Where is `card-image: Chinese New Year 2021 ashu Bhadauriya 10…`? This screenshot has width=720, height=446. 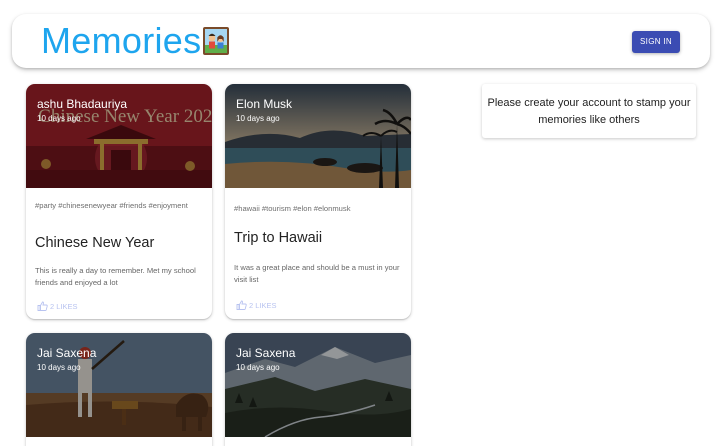
card-image: Chinese New Year 2021 ashu Bhadauriya 10… is located at coordinates (119, 136).